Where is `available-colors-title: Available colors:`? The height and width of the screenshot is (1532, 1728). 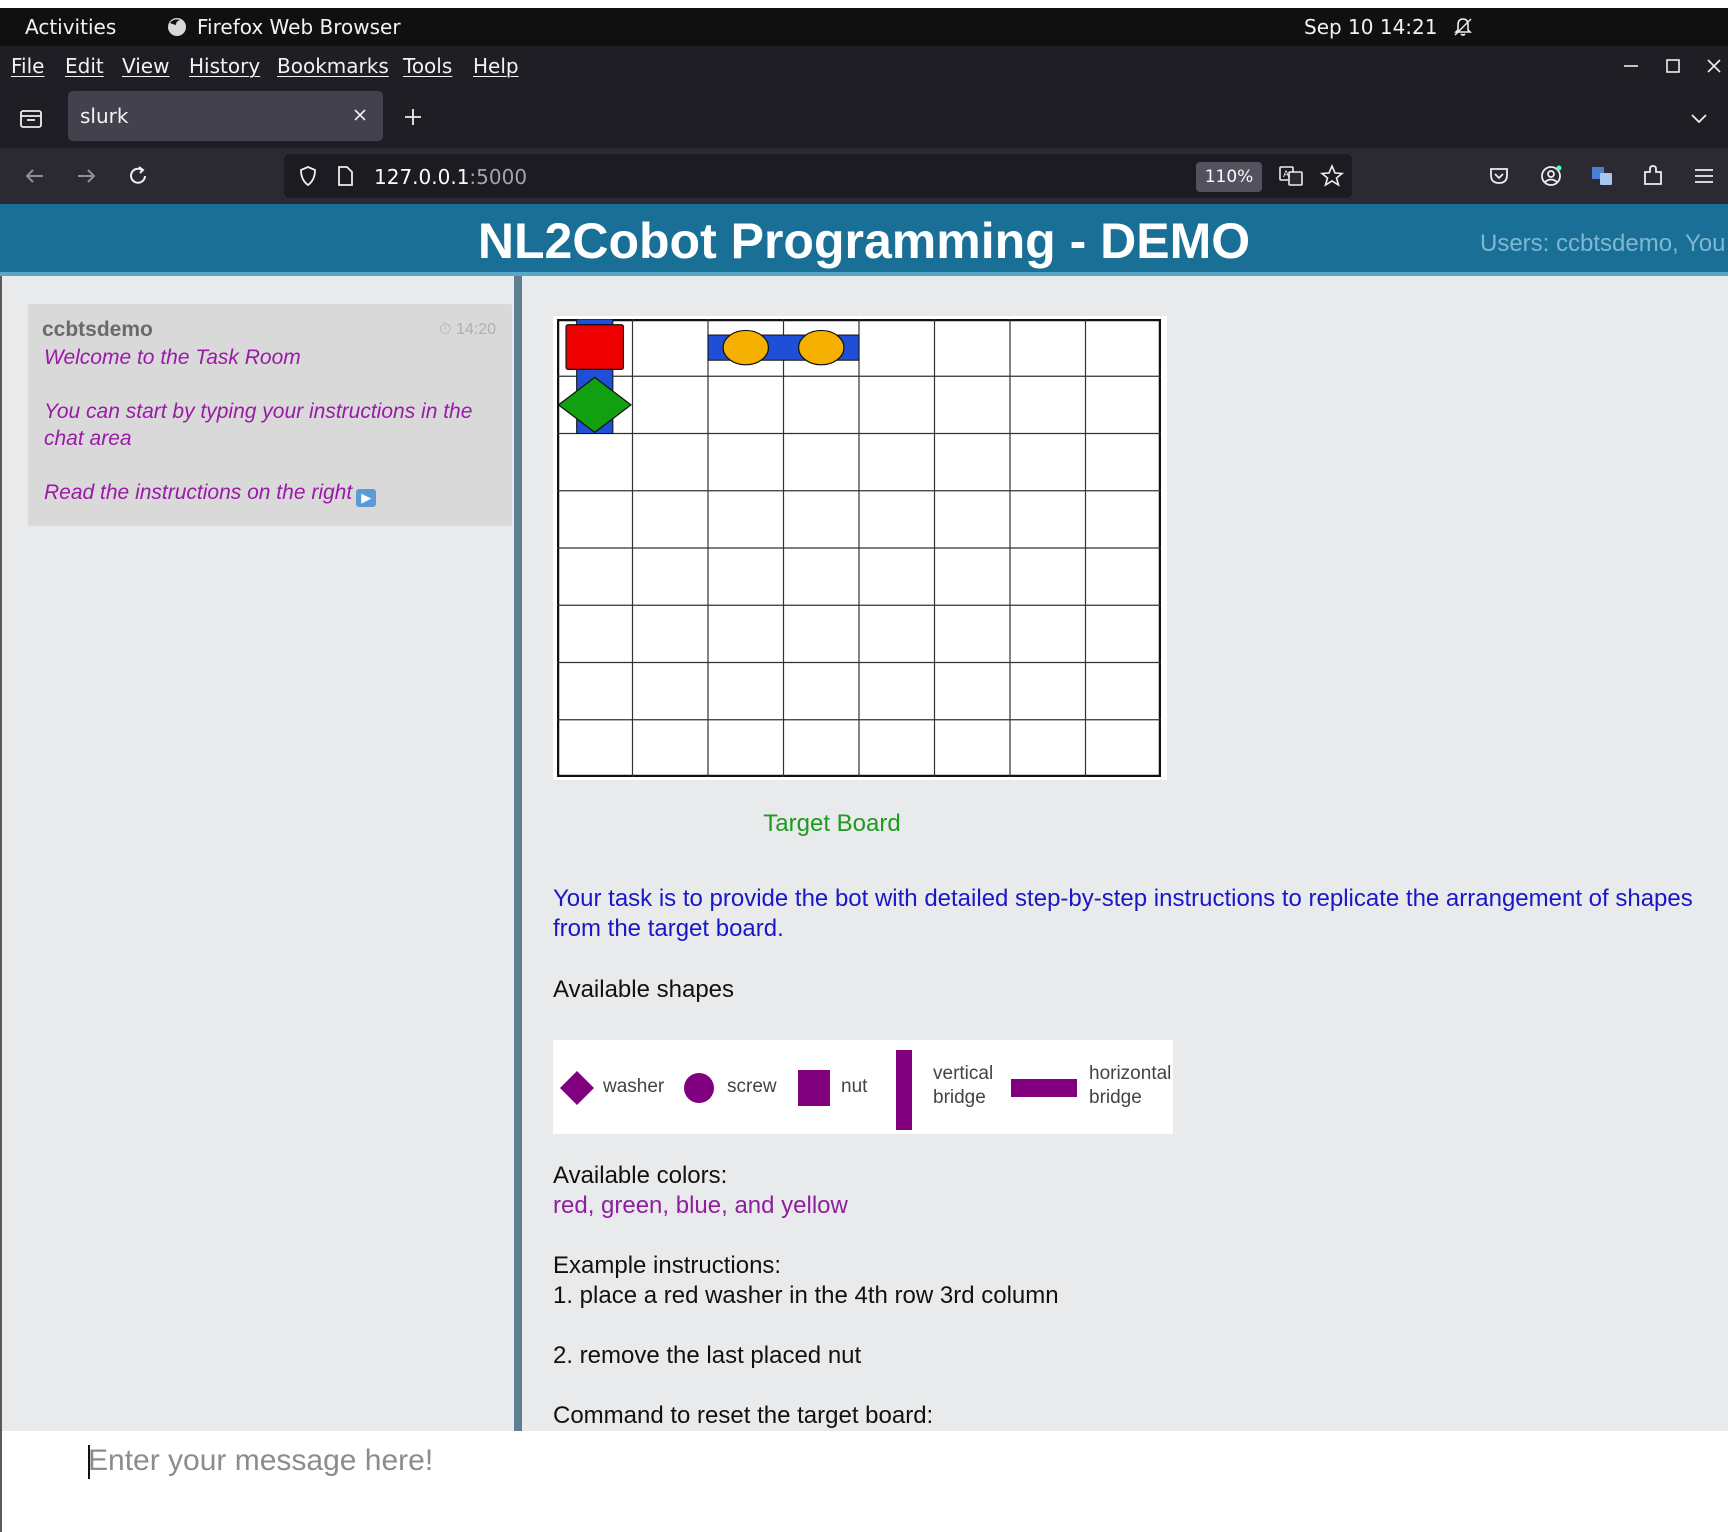 available-colors-title: Available colors: is located at coordinates (640, 1175).